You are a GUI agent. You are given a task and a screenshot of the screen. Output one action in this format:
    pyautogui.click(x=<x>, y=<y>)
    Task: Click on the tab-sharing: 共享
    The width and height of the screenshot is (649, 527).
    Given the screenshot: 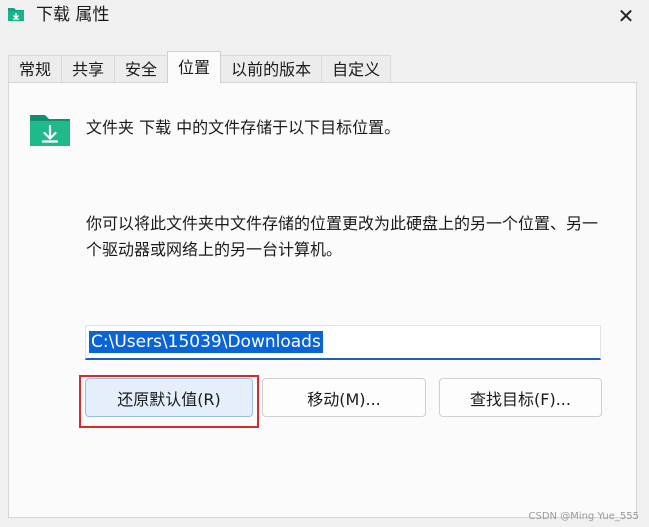 What is the action you would take?
    pyautogui.click(x=88, y=69)
    